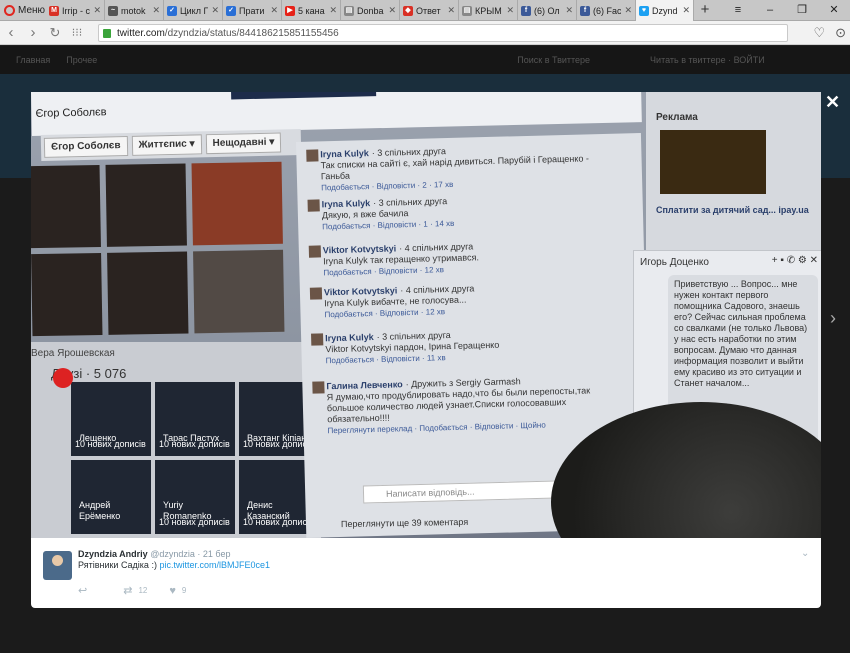 This screenshot has height=653, width=850. What do you see at coordinates (834, 10) in the screenshot?
I see `close-window-button: ✕` at bounding box center [834, 10].